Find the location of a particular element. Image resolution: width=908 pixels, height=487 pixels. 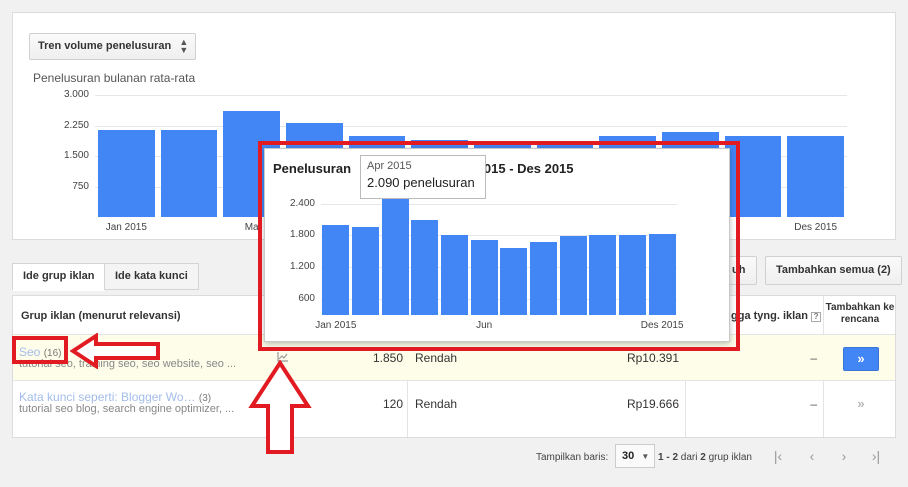

y-tick-label: 3.000 is located at coordinates (76, 94).